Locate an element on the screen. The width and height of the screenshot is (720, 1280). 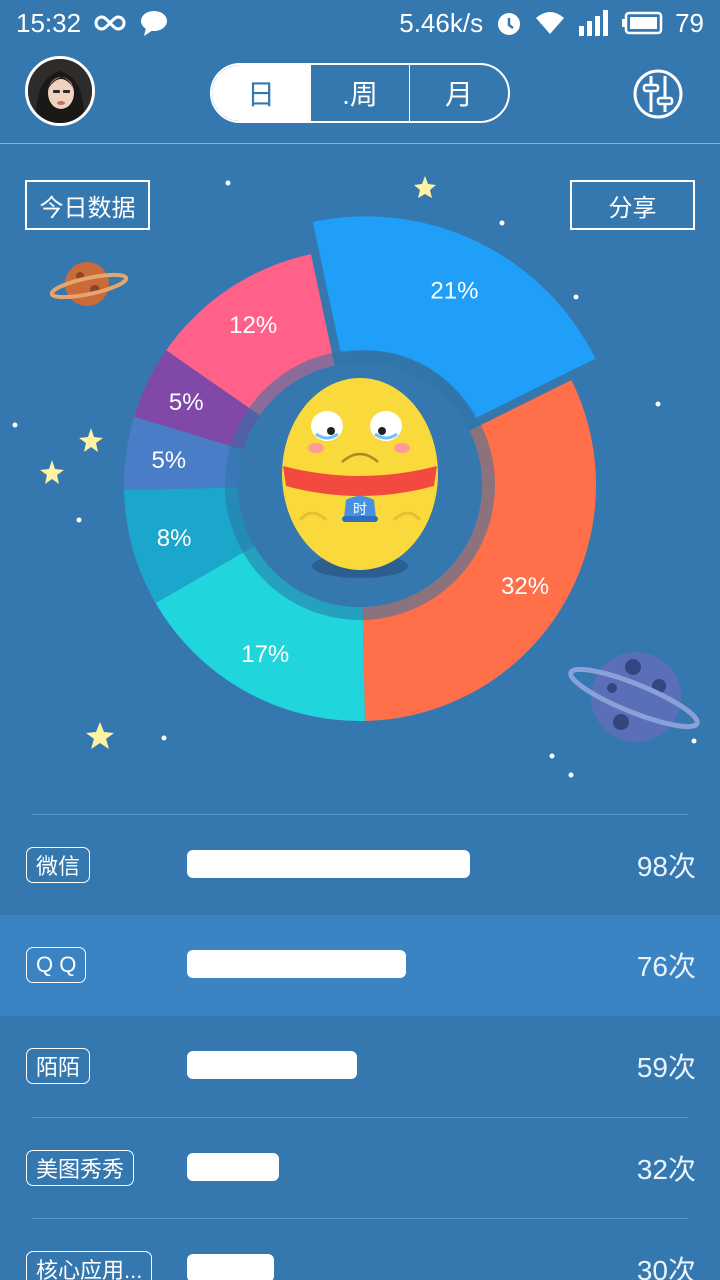
battery-level: 79 is located at coordinates (689, 22).